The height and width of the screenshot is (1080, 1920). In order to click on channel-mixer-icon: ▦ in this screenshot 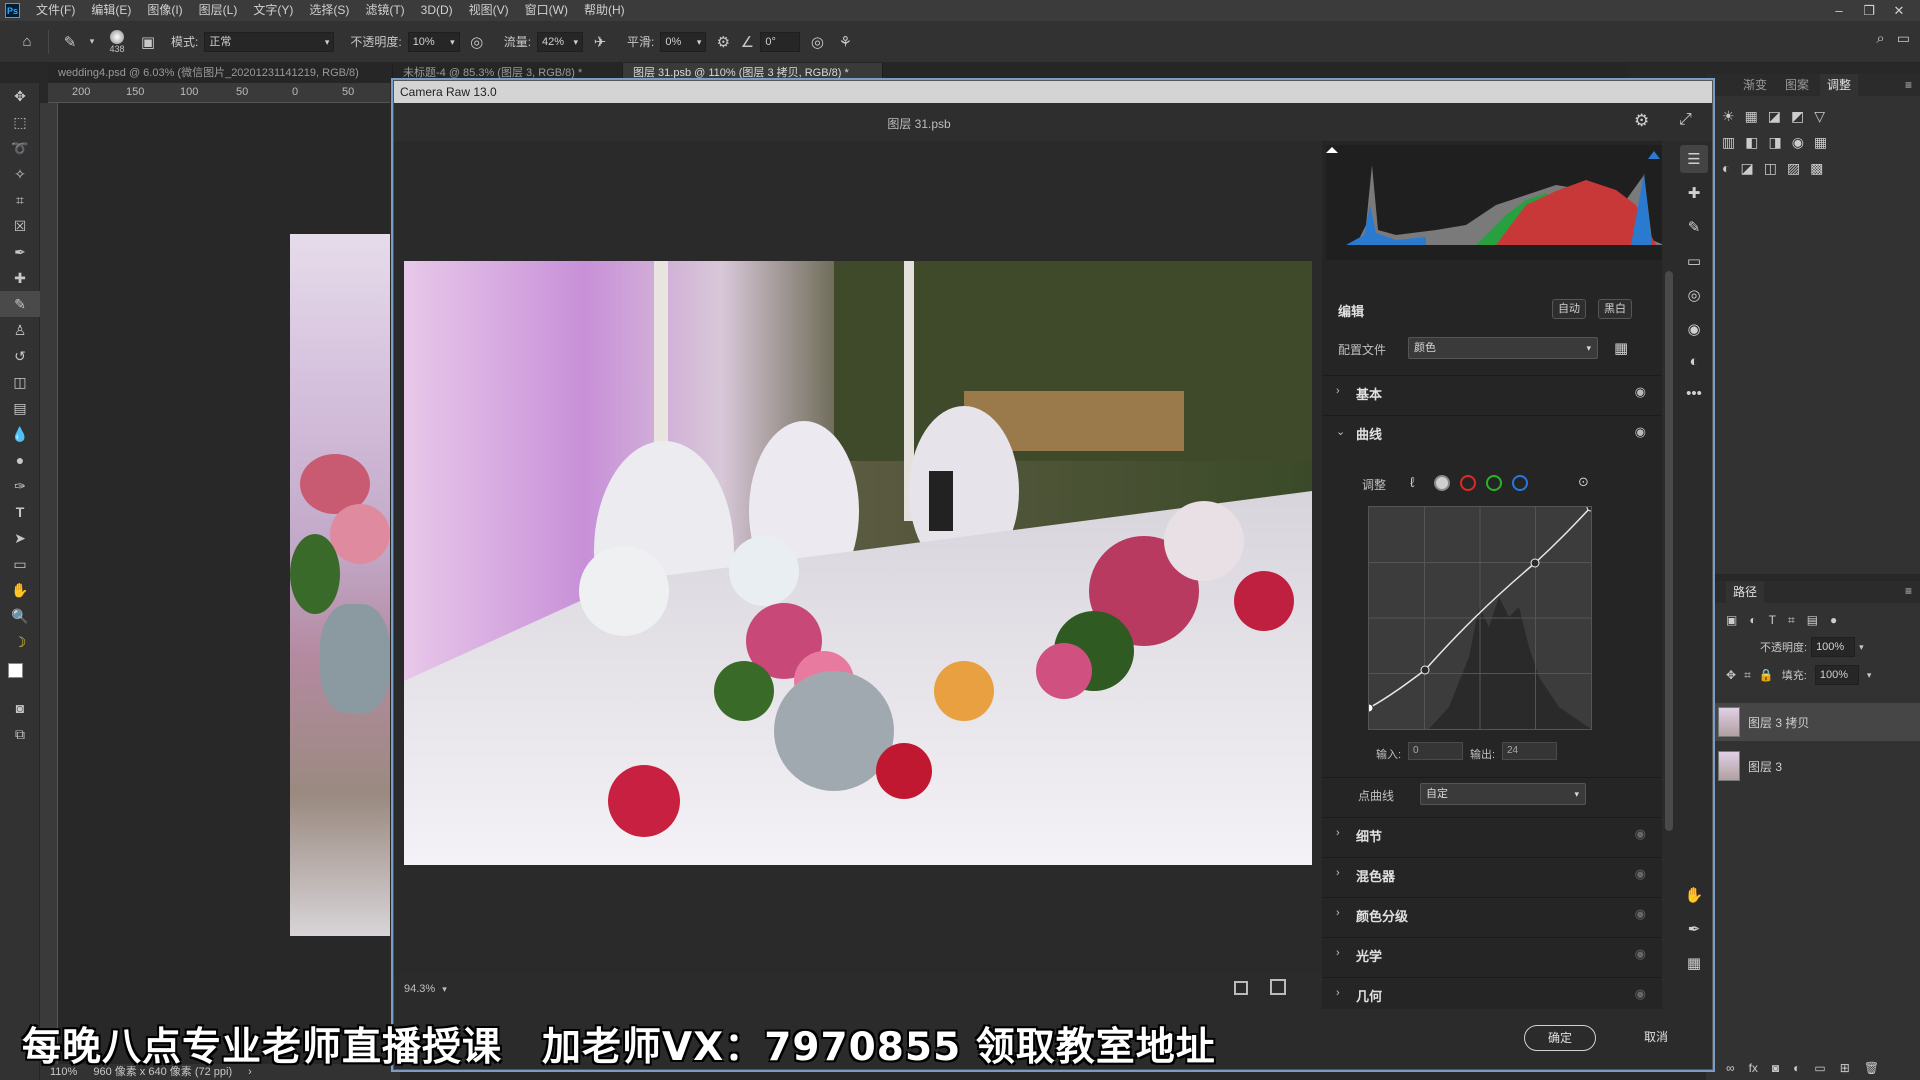, I will do `click(1820, 142)`.